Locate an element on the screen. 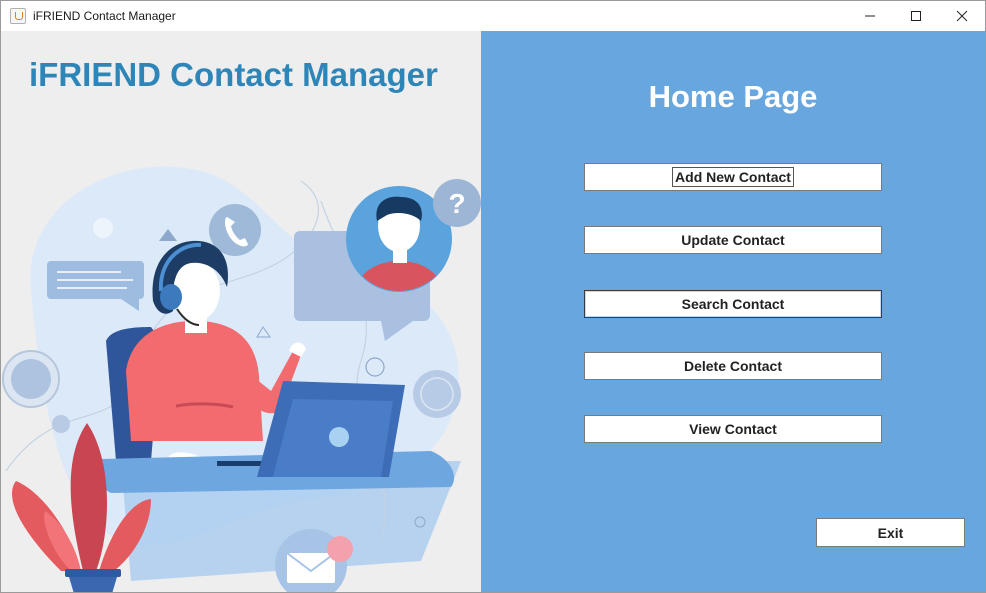 The height and width of the screenshot is (593, 986). decor-target is located at coordinates (437, 394).